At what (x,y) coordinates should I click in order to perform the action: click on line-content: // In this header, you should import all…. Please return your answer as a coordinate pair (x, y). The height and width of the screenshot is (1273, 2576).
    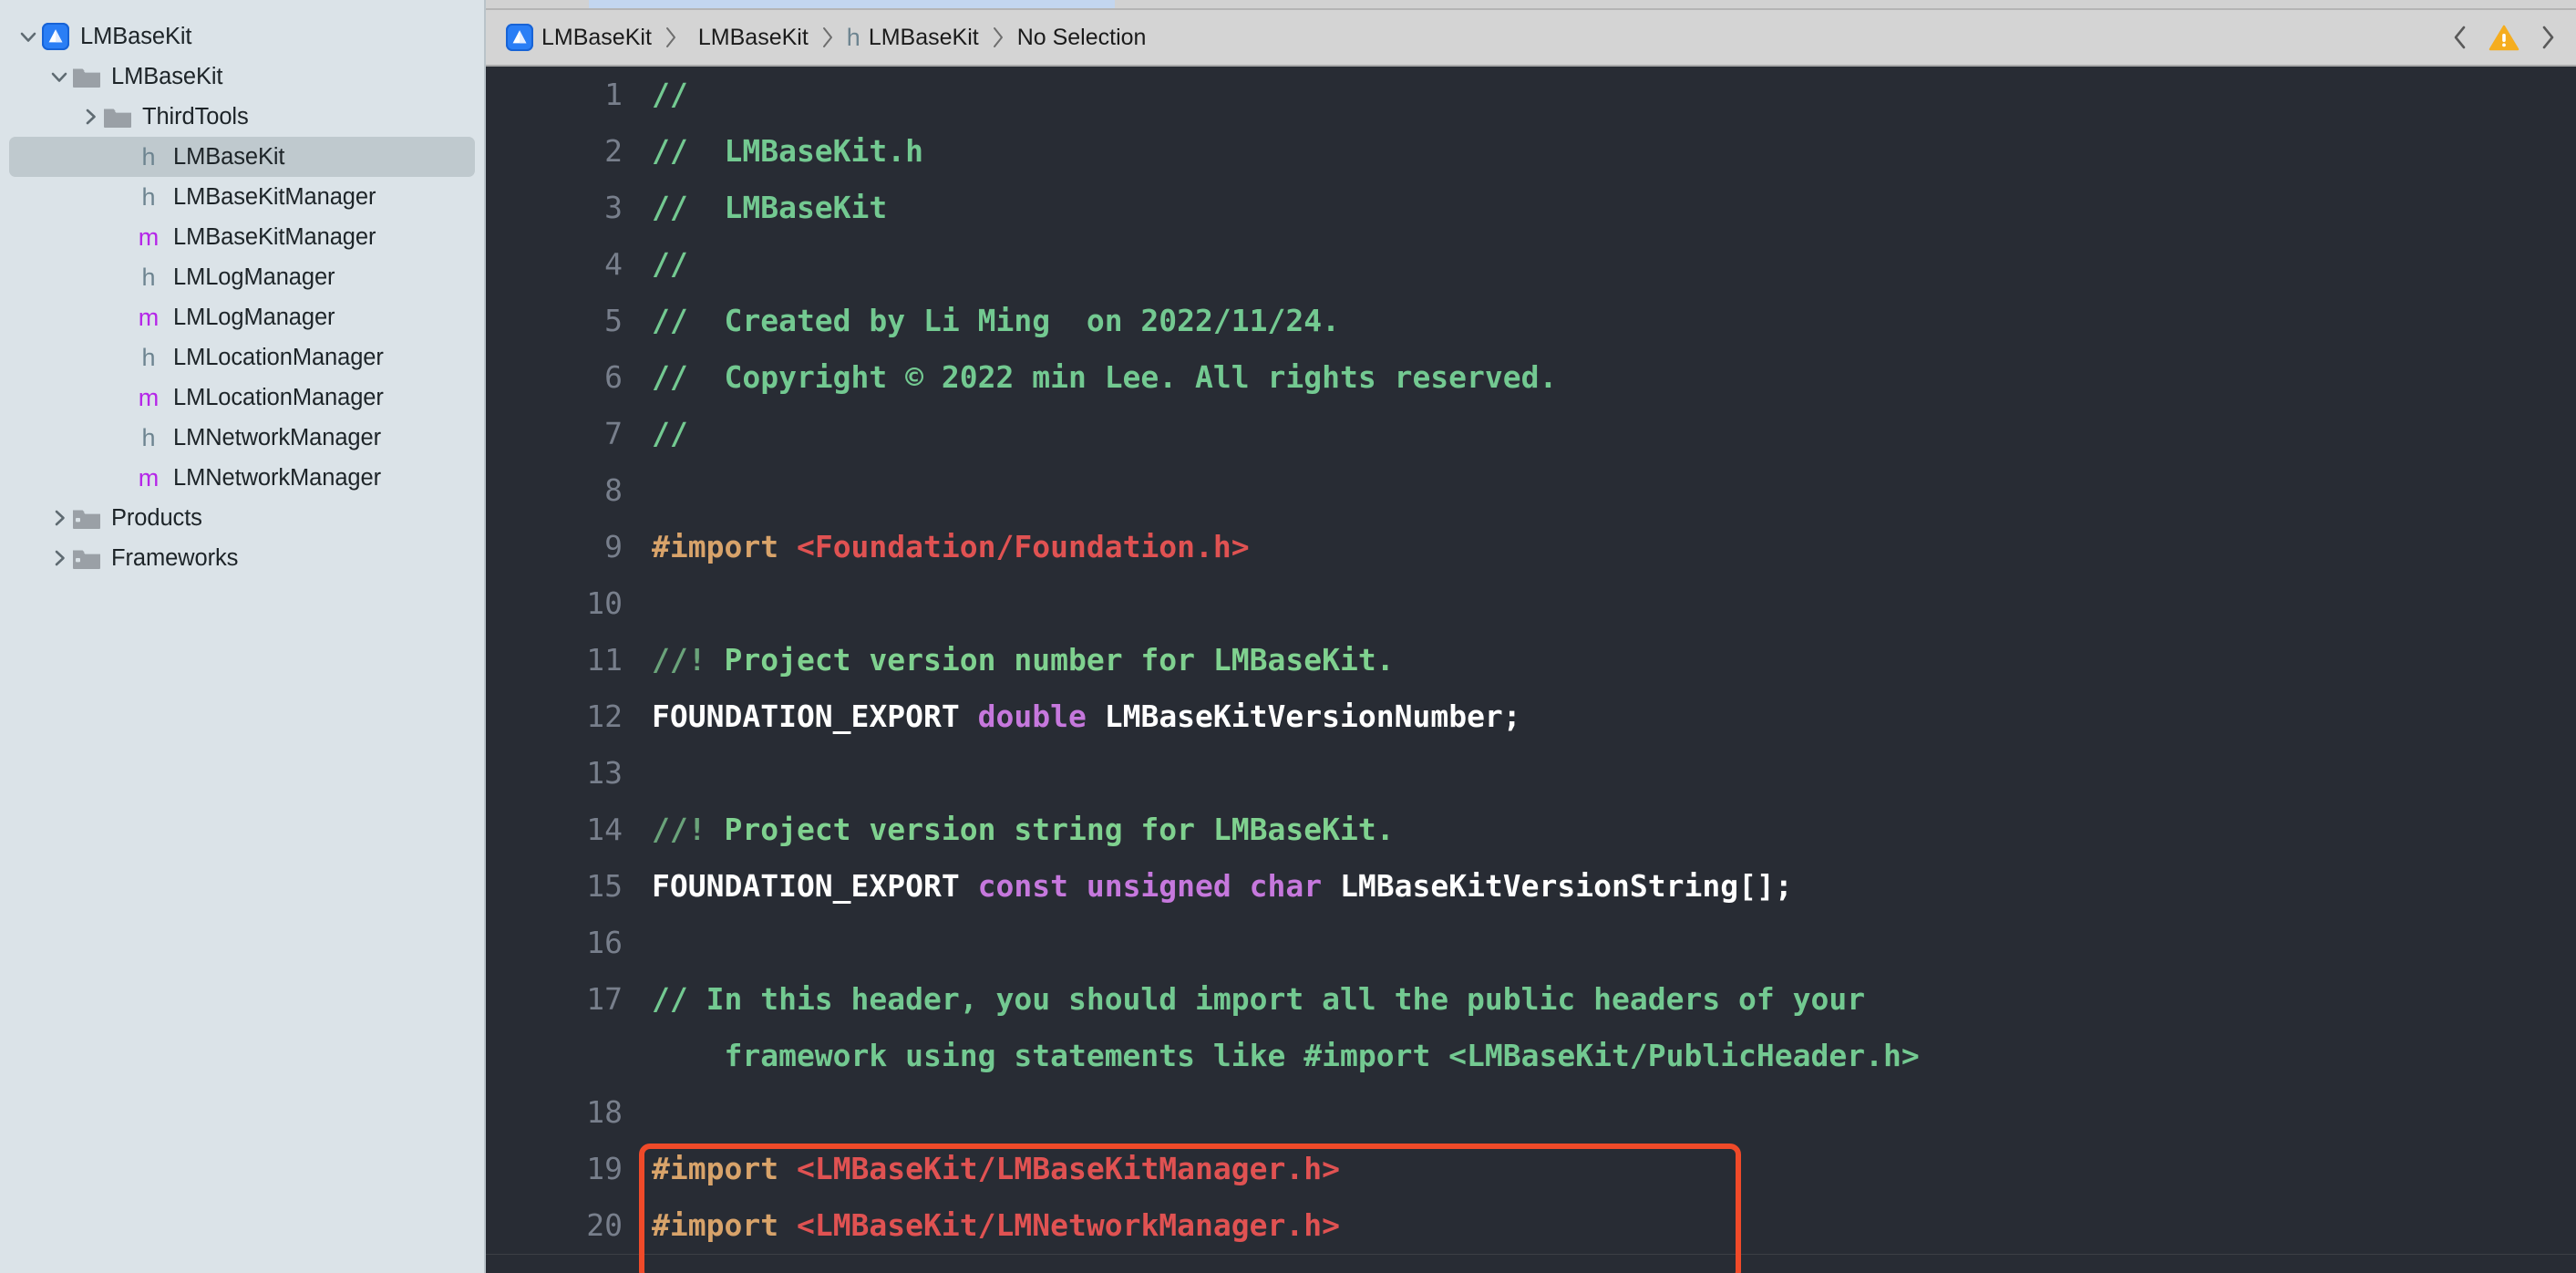
    Looking at the image, I should click on (1609, 1027).